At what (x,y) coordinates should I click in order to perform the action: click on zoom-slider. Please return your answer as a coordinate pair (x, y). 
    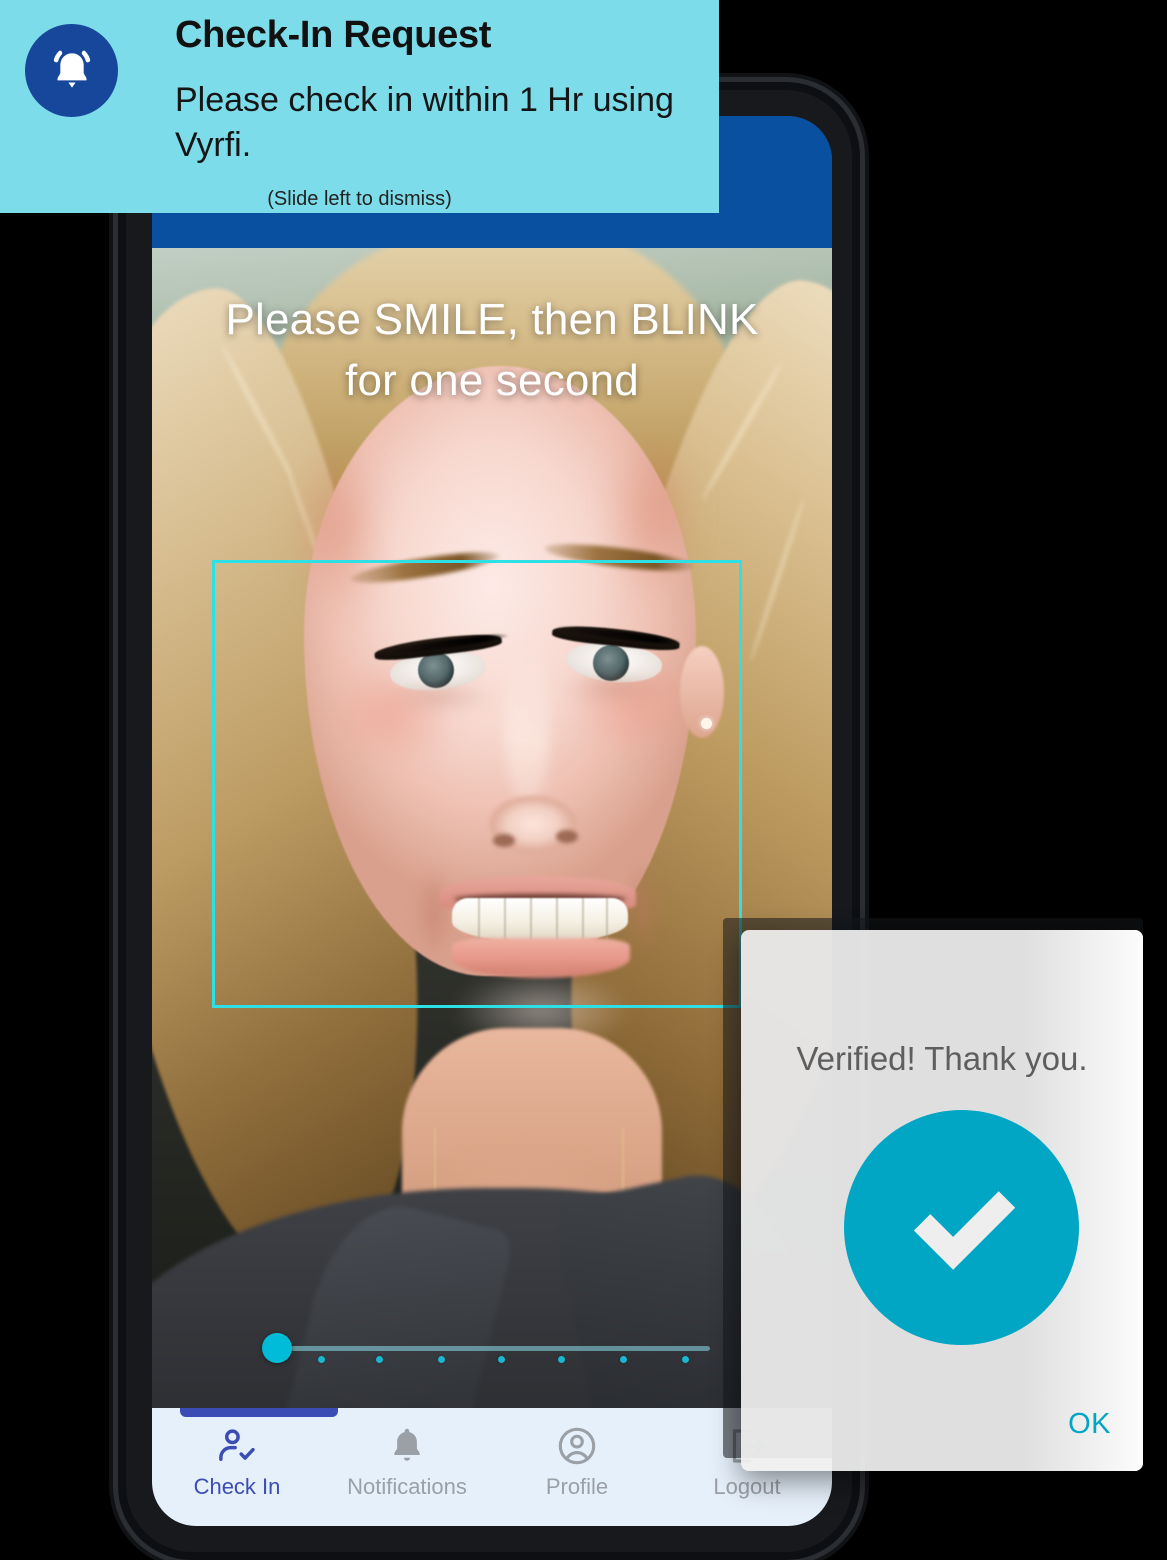
    Looking at the image, I should click on (487, 1348).